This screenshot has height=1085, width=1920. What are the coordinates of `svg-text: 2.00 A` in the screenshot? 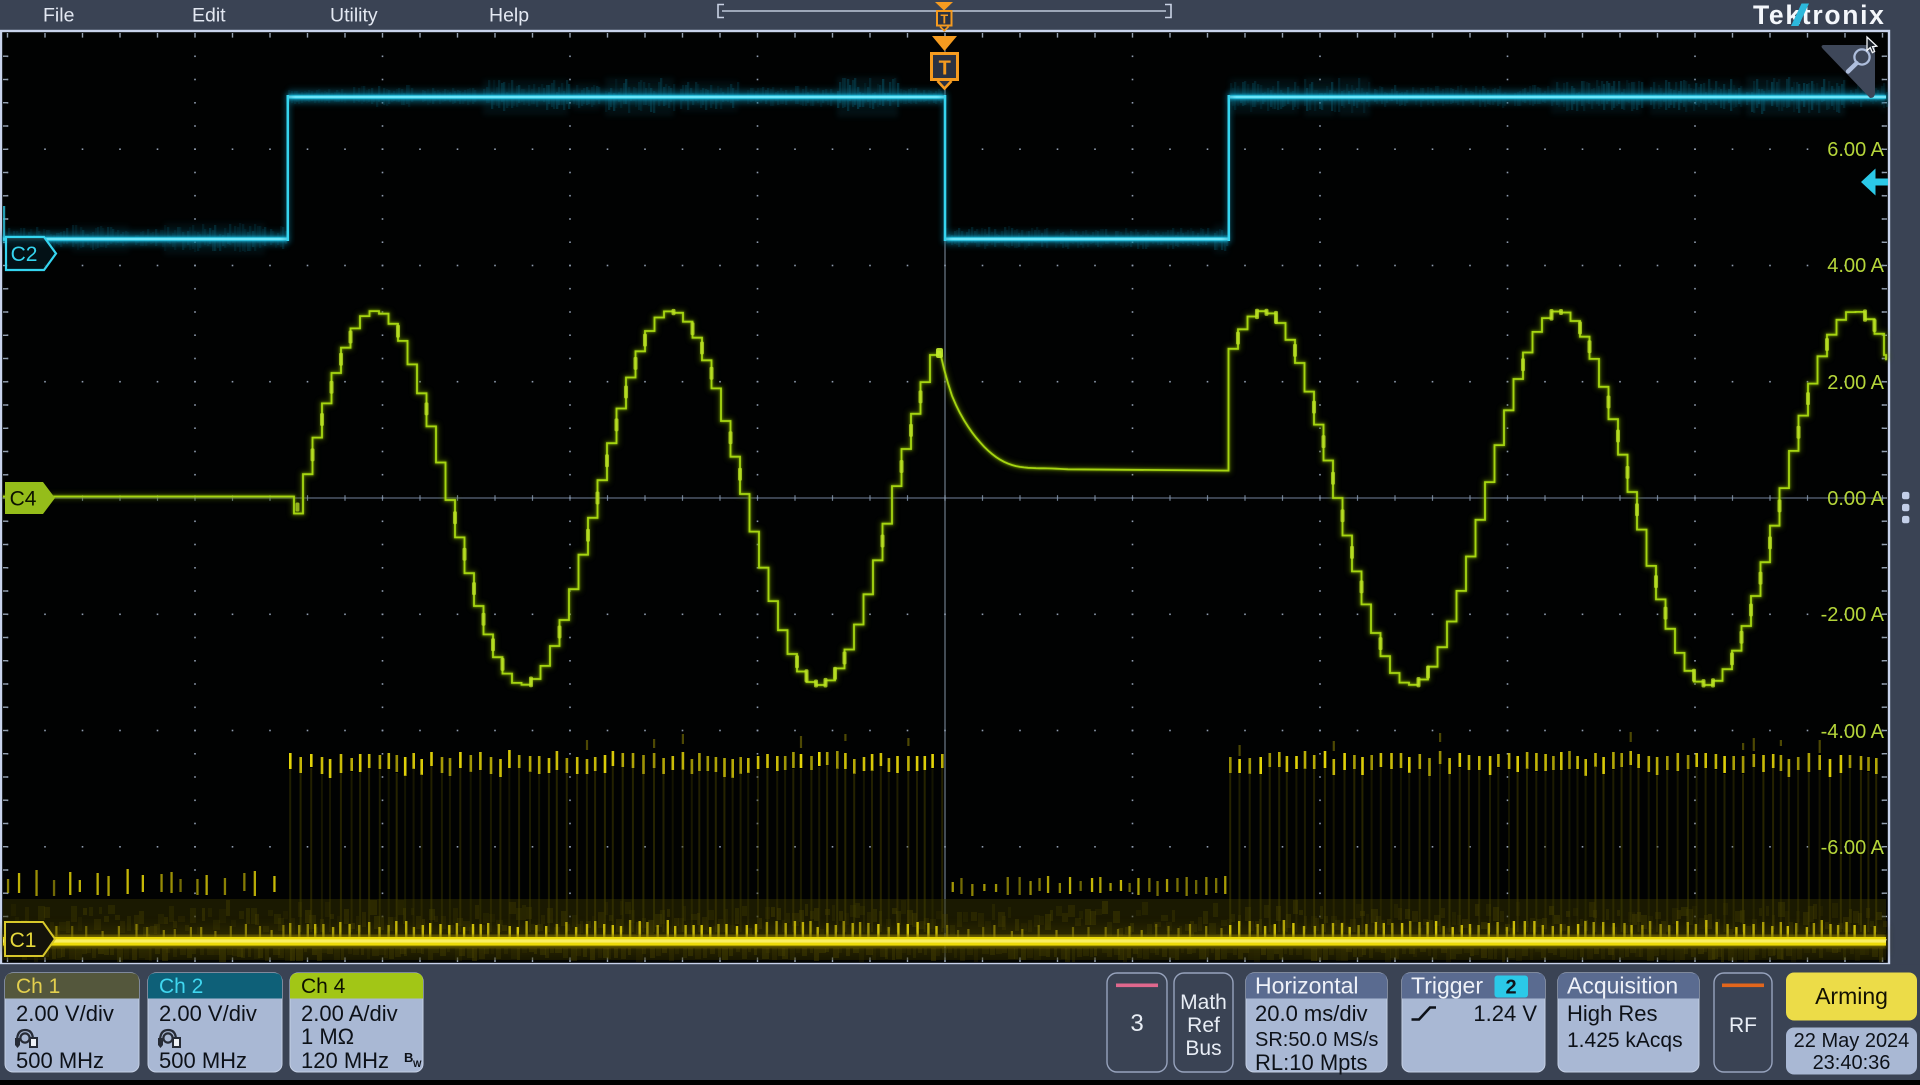 It's located at (1855, 383).